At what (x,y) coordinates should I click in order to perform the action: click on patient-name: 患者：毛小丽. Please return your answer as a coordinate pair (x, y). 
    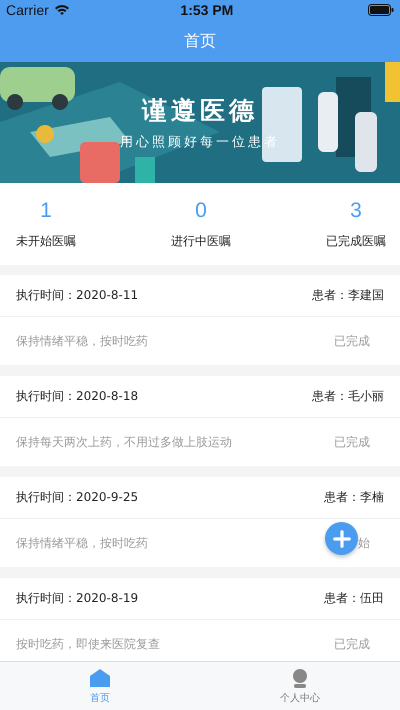
    Looking at the image, I should click on (348, 396).